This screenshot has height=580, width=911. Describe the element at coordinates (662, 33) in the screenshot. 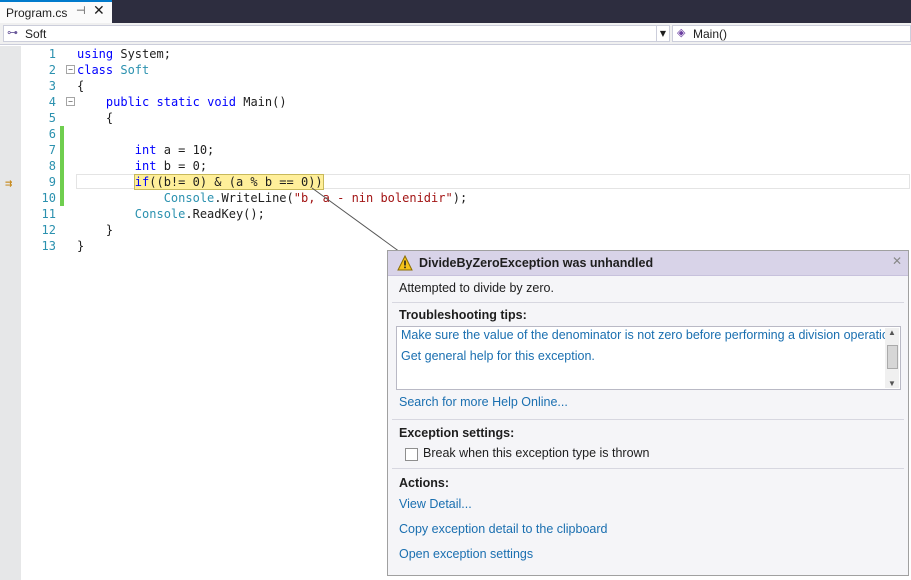

I see `chevron-down-icon: ▼` at that location.